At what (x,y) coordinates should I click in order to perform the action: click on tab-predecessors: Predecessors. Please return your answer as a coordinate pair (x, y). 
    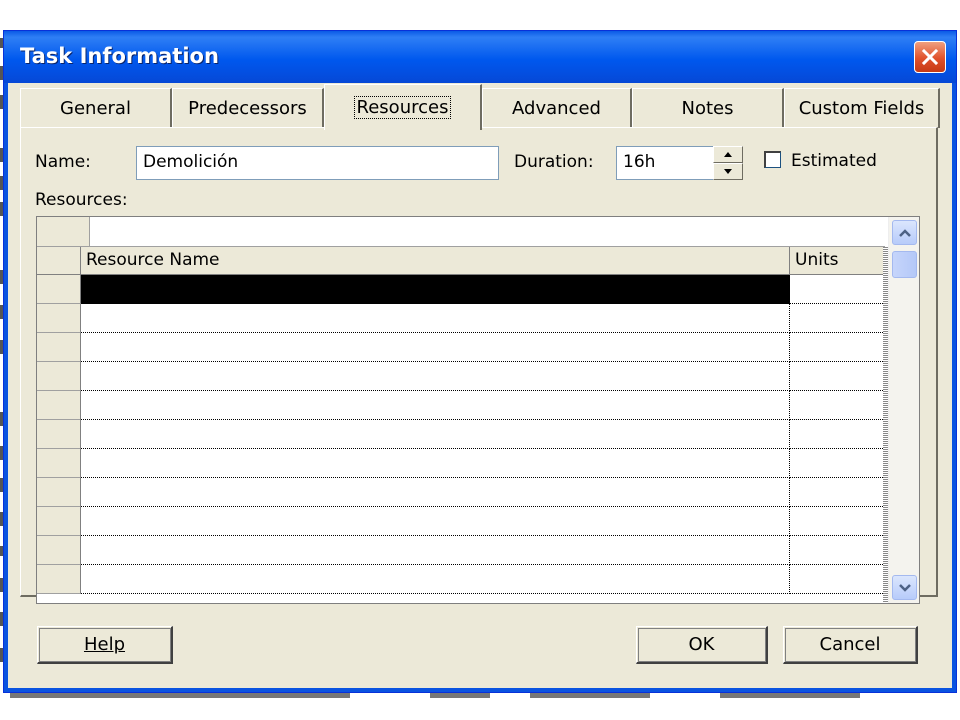
    Looking at the image, I should click on (248, 108).